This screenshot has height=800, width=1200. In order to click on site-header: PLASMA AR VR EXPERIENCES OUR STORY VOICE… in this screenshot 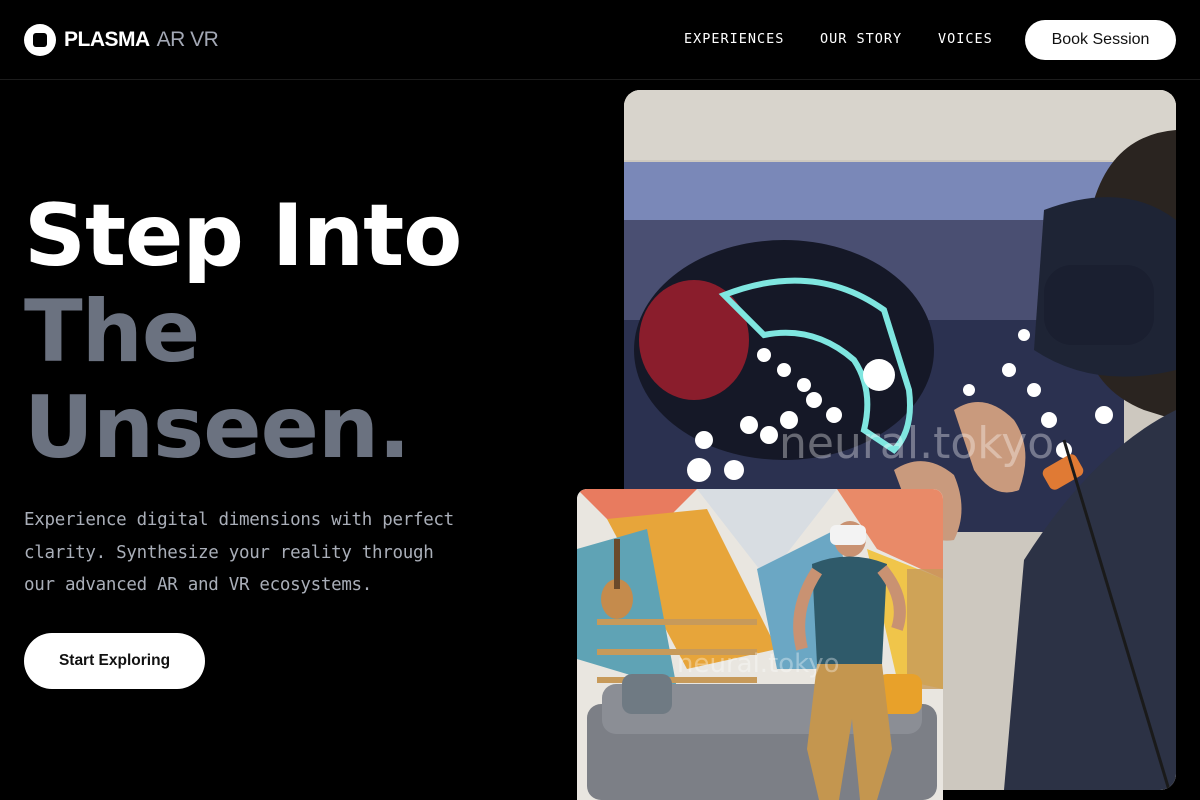, I will do `click(600, 40)`.